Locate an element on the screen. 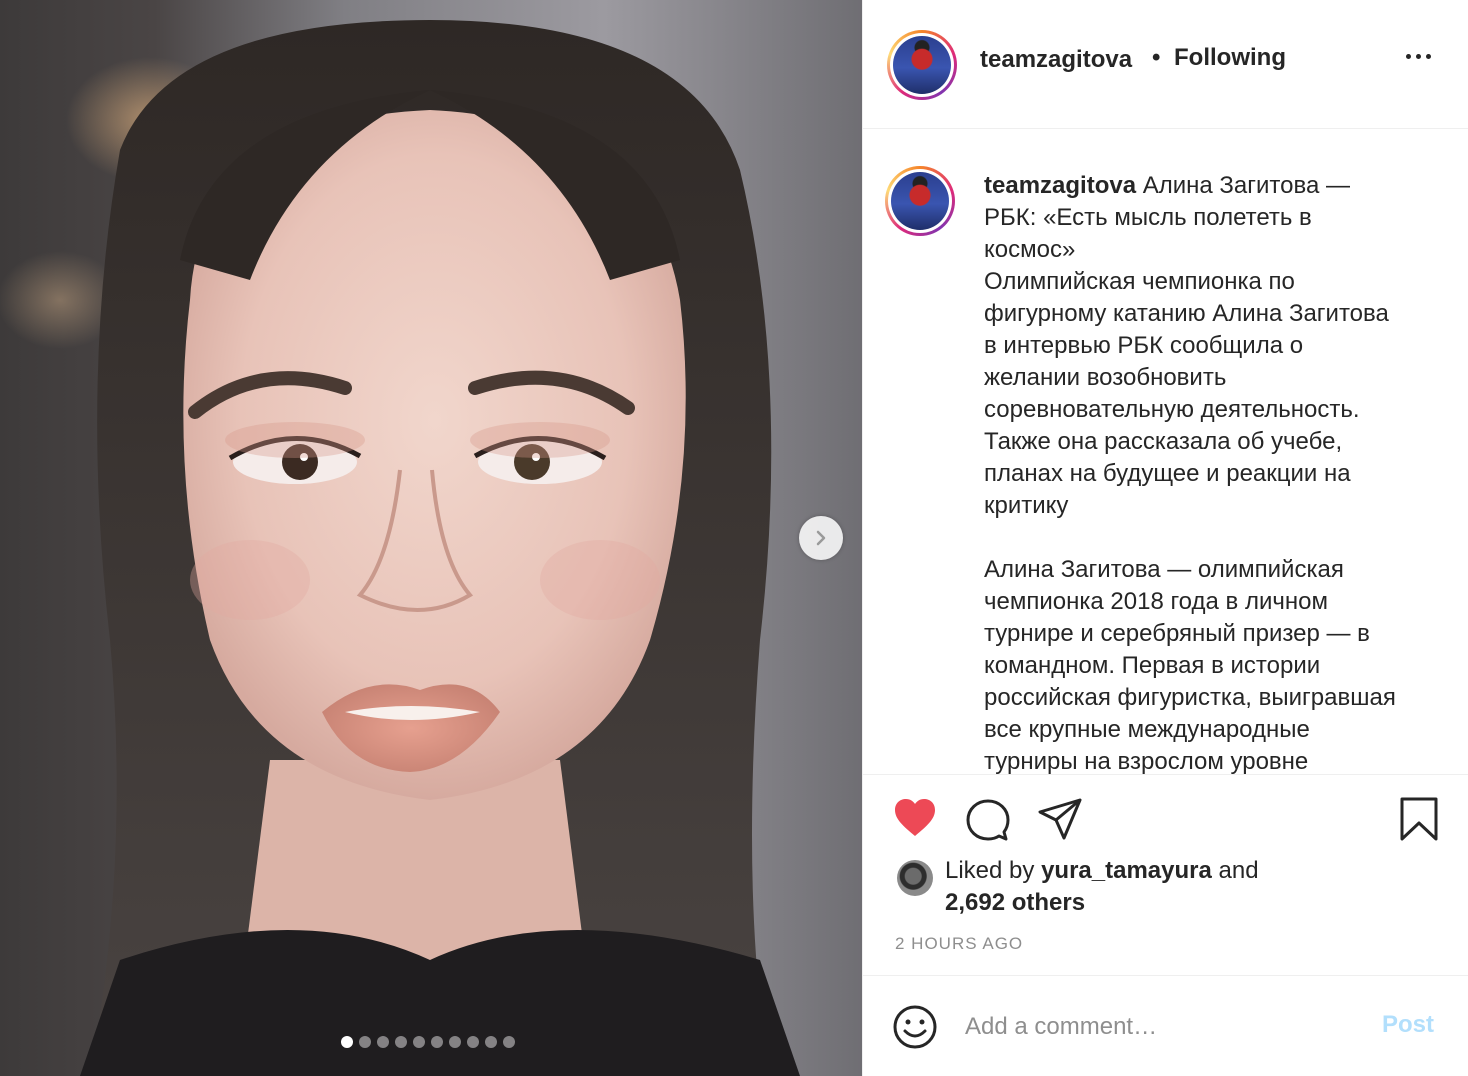  liked-prefix: Liked by is located at coordinates (990, 870).